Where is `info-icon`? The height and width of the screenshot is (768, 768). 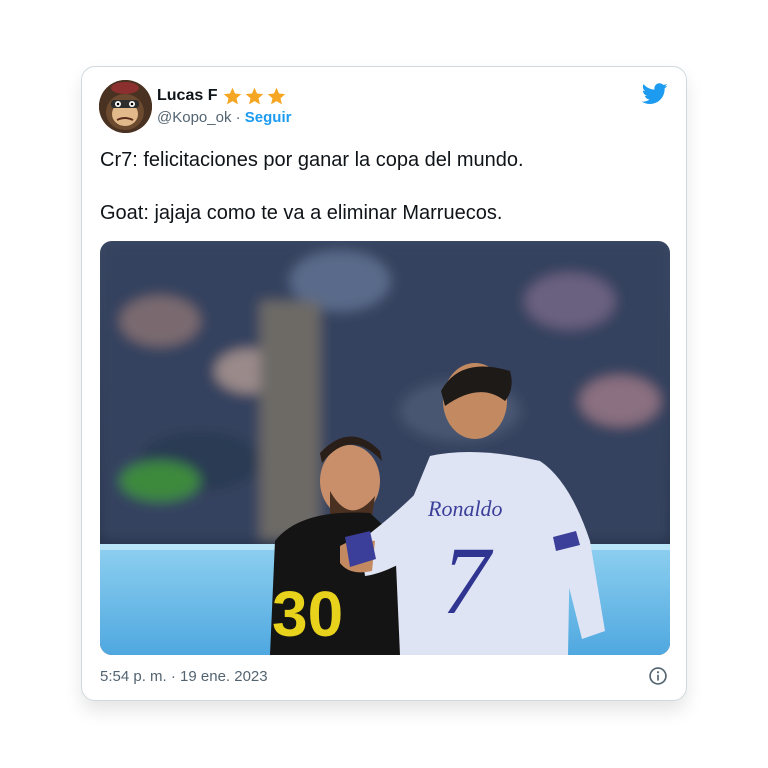
info-icon is located at coordinates (658, 676).